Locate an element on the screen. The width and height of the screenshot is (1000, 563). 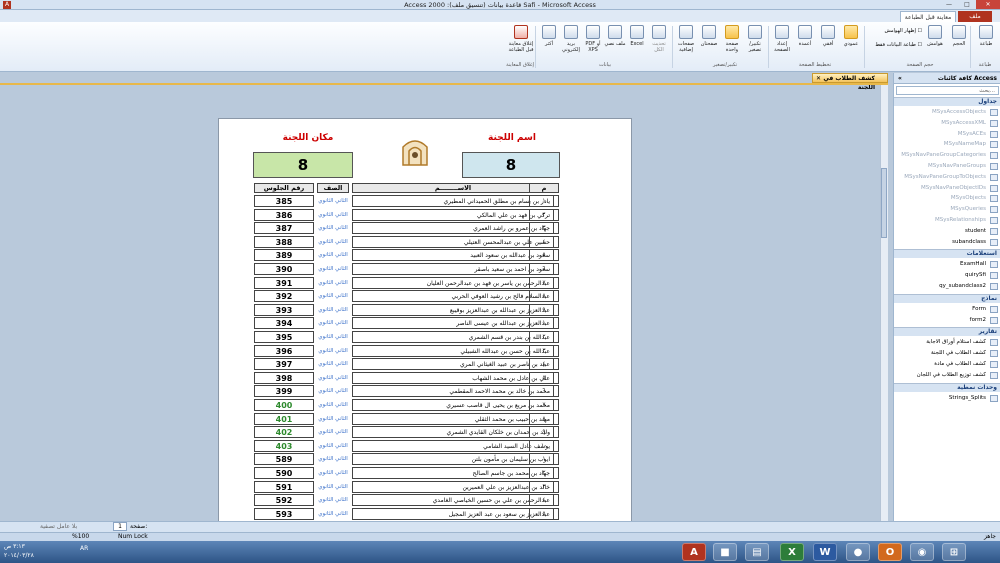
page-setup-button: إعداد الصفحة is located at coordinates (782, 39).